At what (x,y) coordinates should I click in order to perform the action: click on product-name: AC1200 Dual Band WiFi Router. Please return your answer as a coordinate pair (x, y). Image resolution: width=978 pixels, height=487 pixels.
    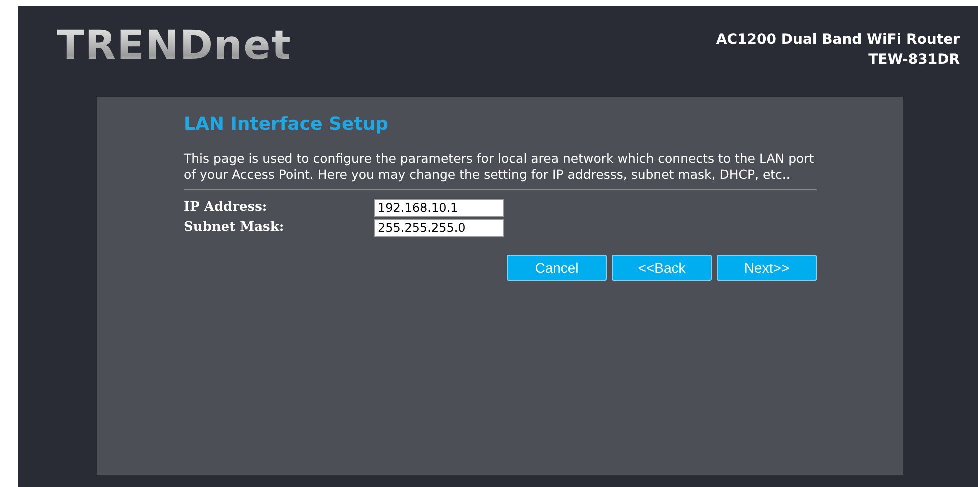
    Looking at the image, I should click on (838, 40).